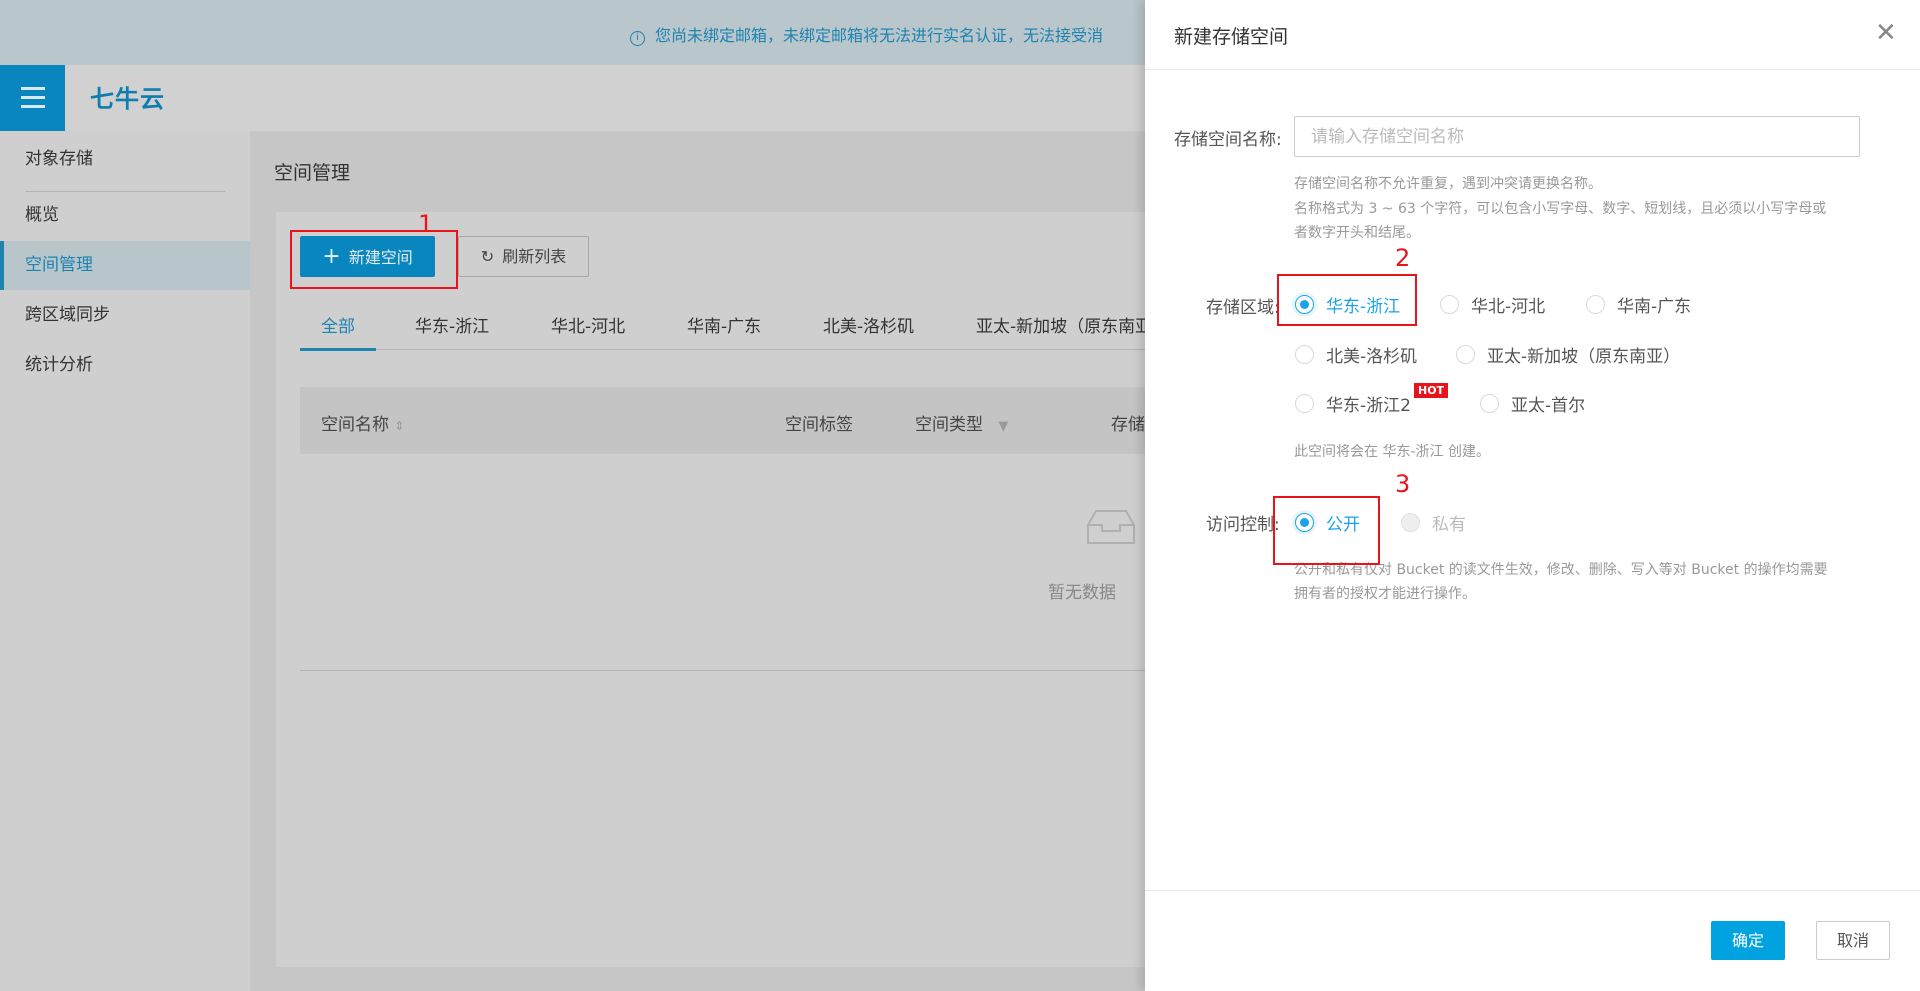  What do you see at coordinates (1431, 390) in the screenshot?
I see `hot-badge: HOT` at bounding box center [1431, 390].